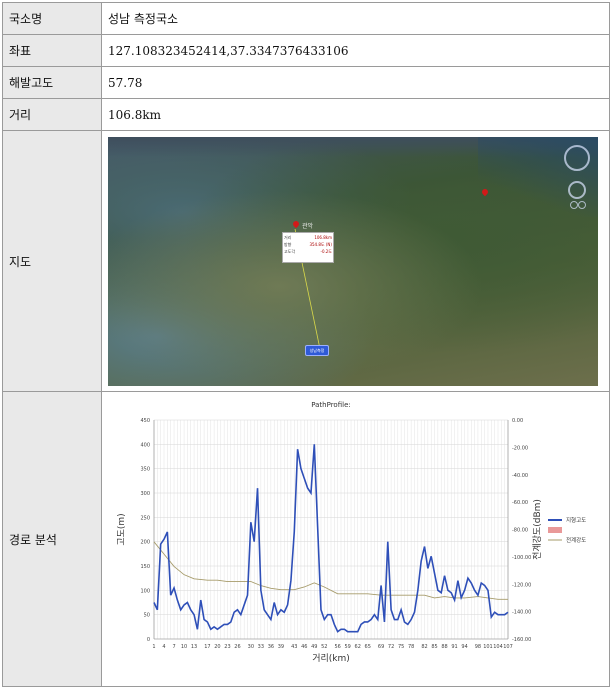 The width and height of the screenshot is (615, 697). What do you see at coordinates (520, 475) in the screenshot?
I see `y-right-tick-label: -40.00` at bounding box center [520, 475].